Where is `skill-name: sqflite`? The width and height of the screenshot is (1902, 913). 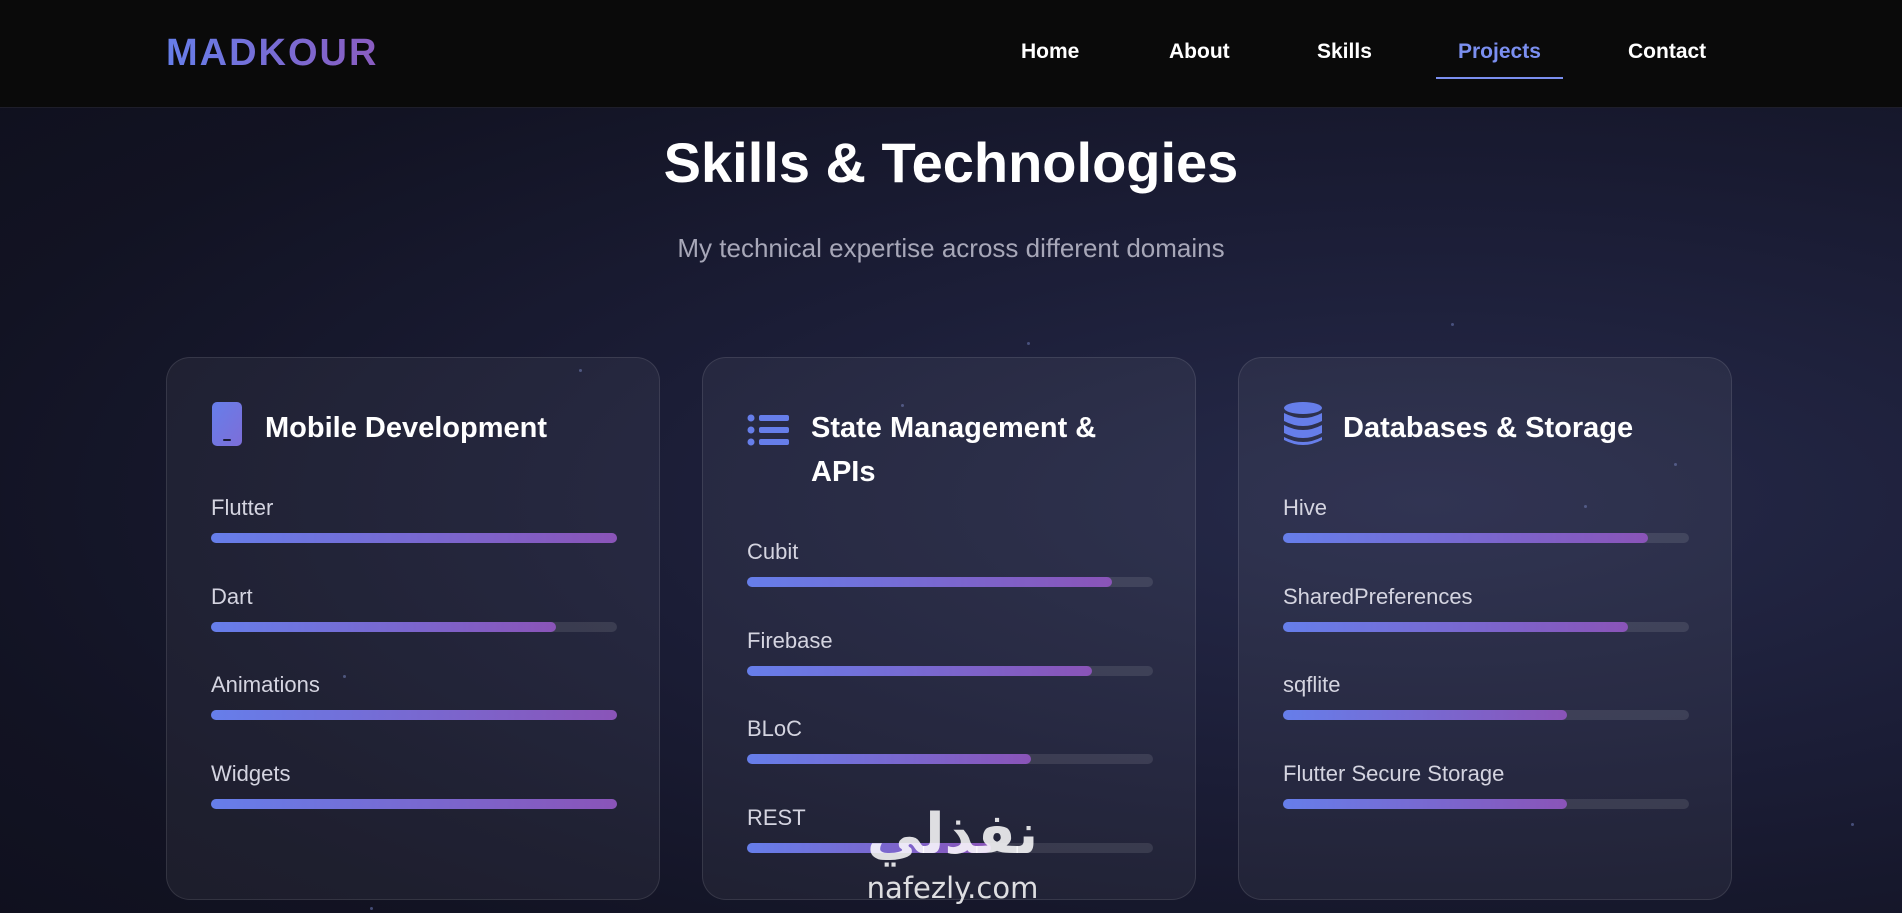 skill-name: sqflite is located at coordinates (1312, 684).